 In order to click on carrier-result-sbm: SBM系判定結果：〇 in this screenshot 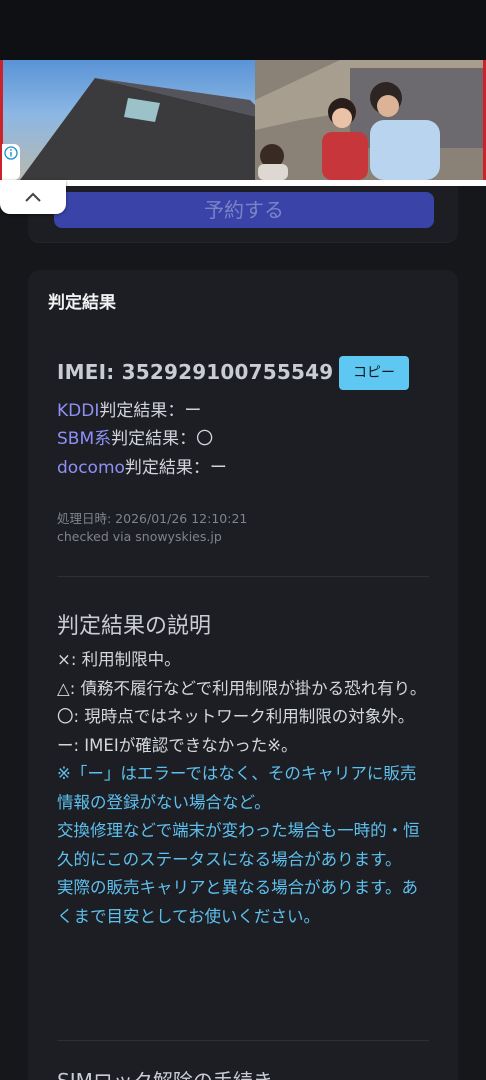, I will do `click(135, 439)`.